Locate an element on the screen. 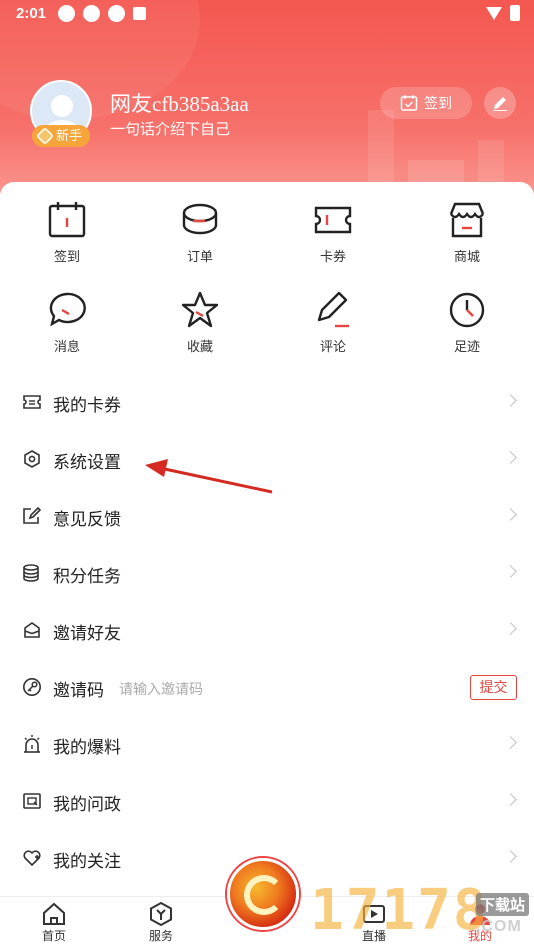  status-bar: 2:01 is located at coordinates (267, 14).